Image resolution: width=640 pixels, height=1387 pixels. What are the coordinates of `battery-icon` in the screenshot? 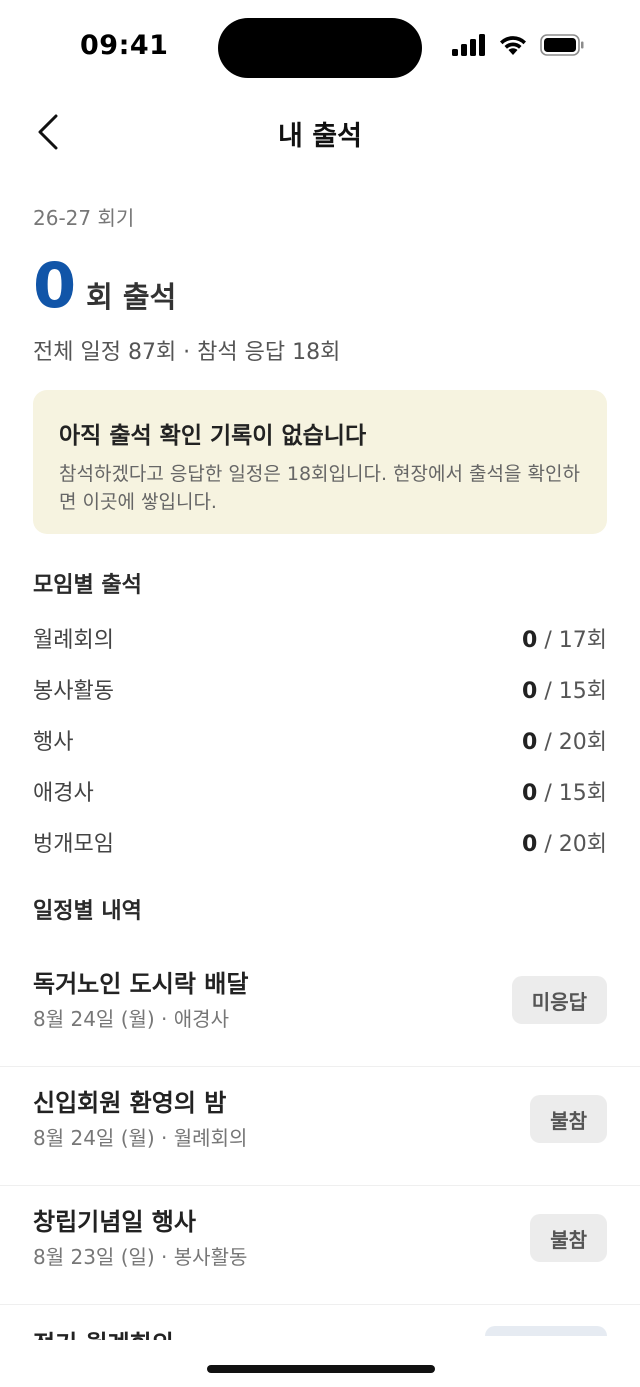 It's located at (562, 45).